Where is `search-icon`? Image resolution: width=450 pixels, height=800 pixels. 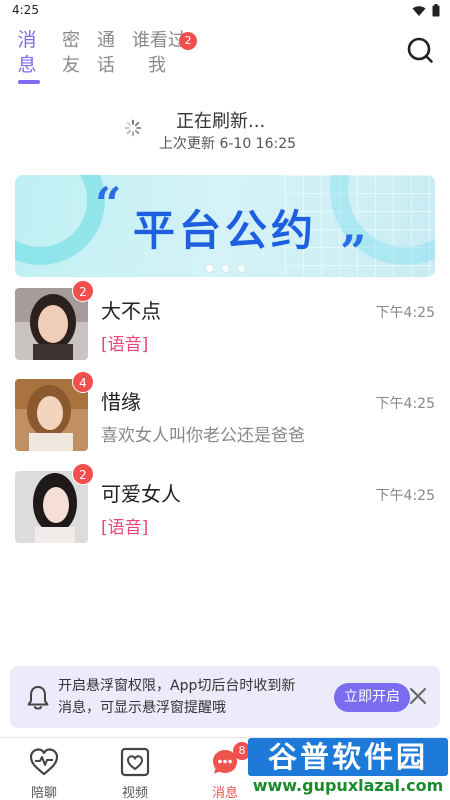 search-icon is located at coordinates (420, 50).